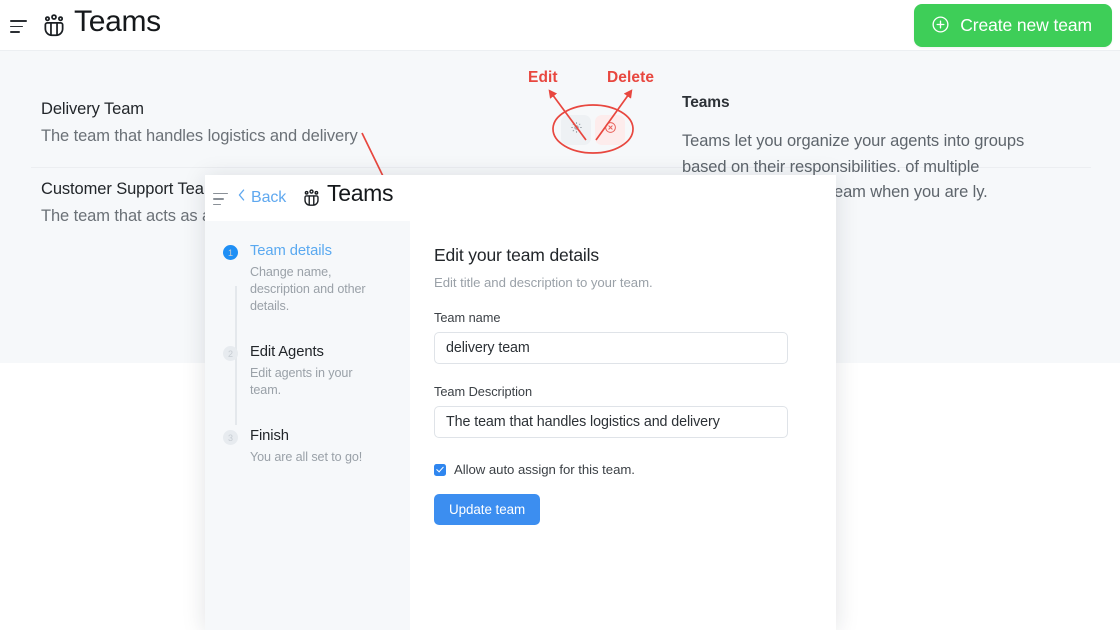 This screenshot has width=1120, height=630. What do you see at coordinates (269, 197) in the screenshot?
I see `back-label: Back` at bounding box center [269, 197].